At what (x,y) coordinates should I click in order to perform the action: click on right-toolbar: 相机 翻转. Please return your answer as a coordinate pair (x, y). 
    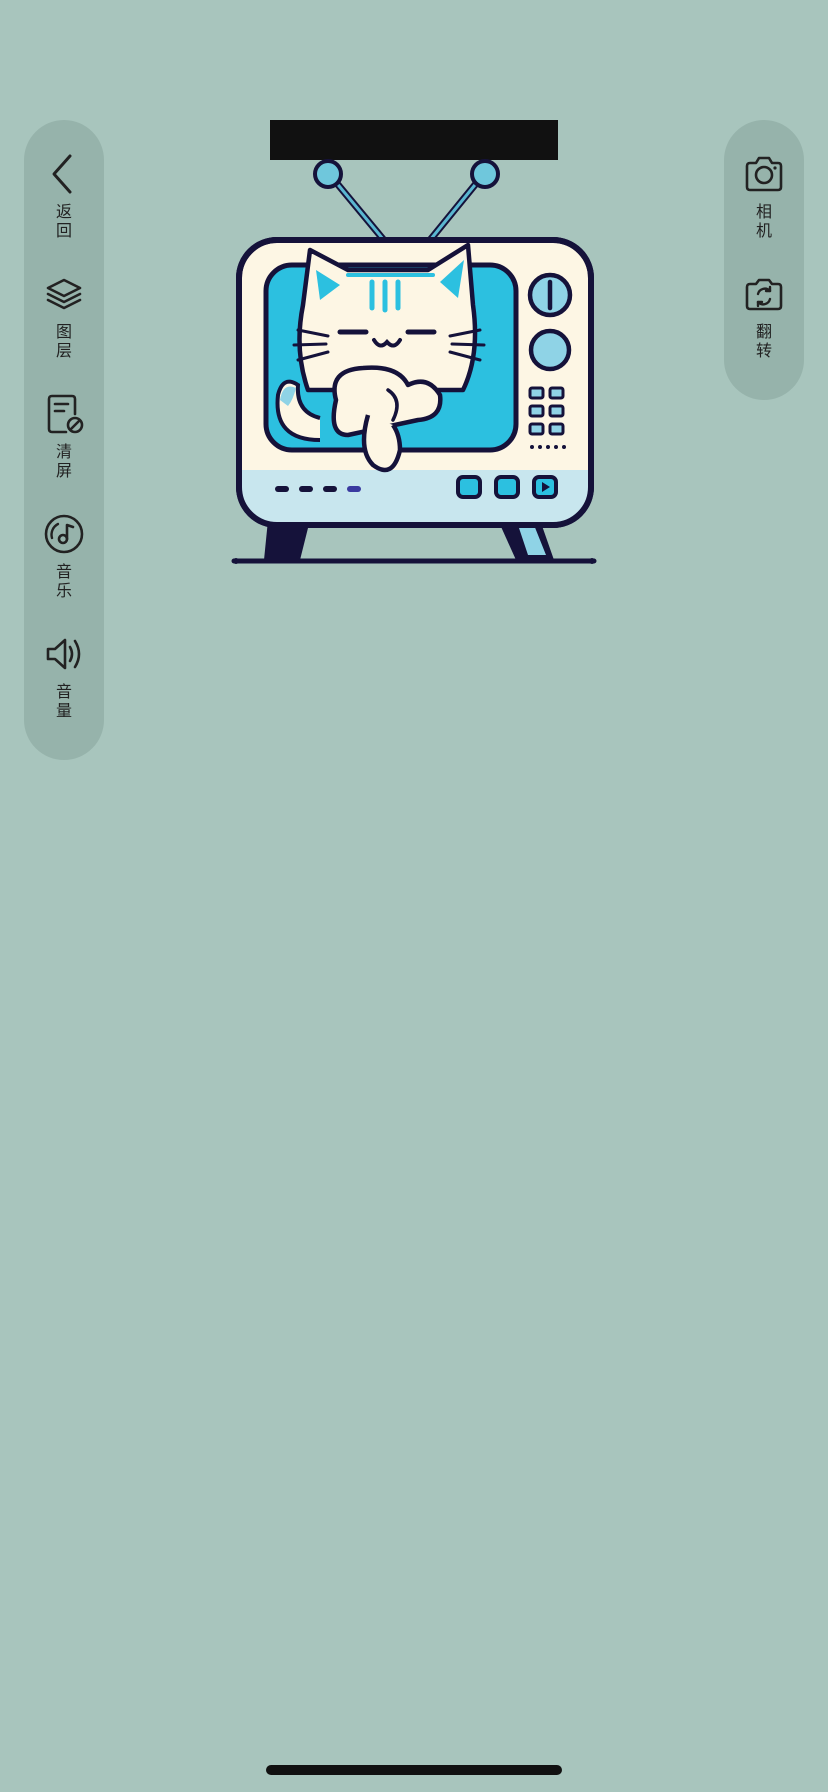
    Looking at the image, I should click on (764, 260).